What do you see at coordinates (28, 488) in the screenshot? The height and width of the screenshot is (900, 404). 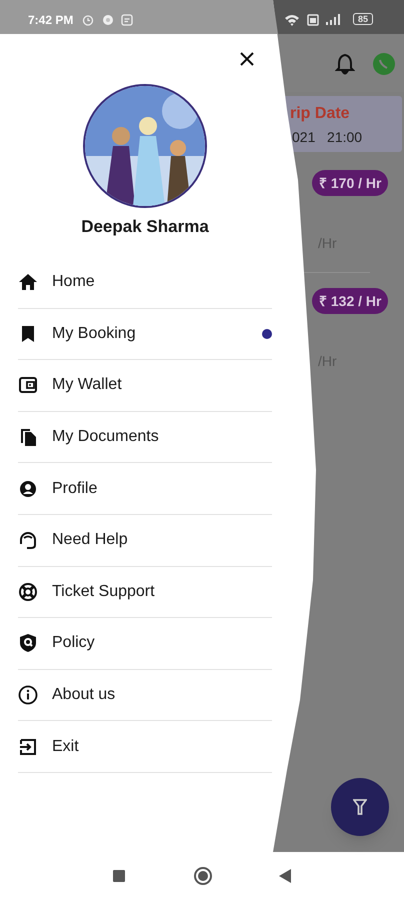 I see `profile-icon` at bounding box center [28, 488].